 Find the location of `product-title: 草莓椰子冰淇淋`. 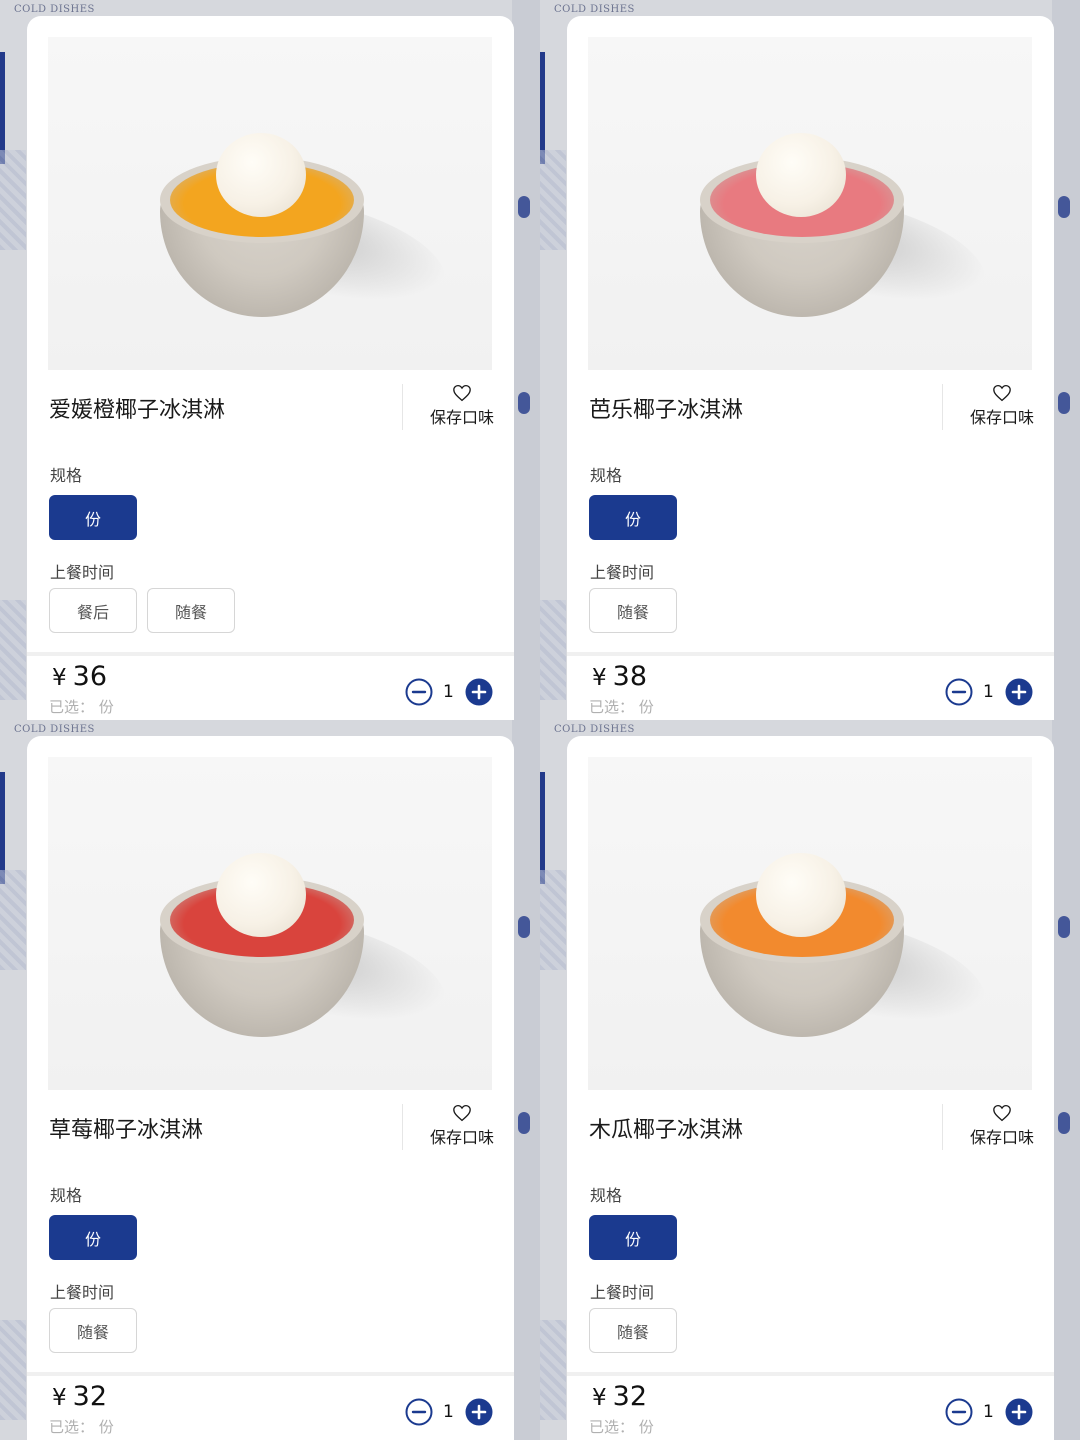

product-title: 草莓椰子冰淇淋 is located at coordinates (126, 1130).